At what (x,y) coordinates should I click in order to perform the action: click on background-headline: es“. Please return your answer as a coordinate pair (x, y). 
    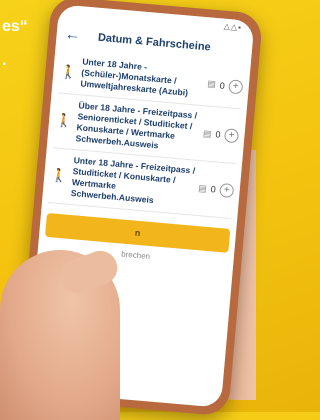
    Looking at the image, I should click on (15, 26).